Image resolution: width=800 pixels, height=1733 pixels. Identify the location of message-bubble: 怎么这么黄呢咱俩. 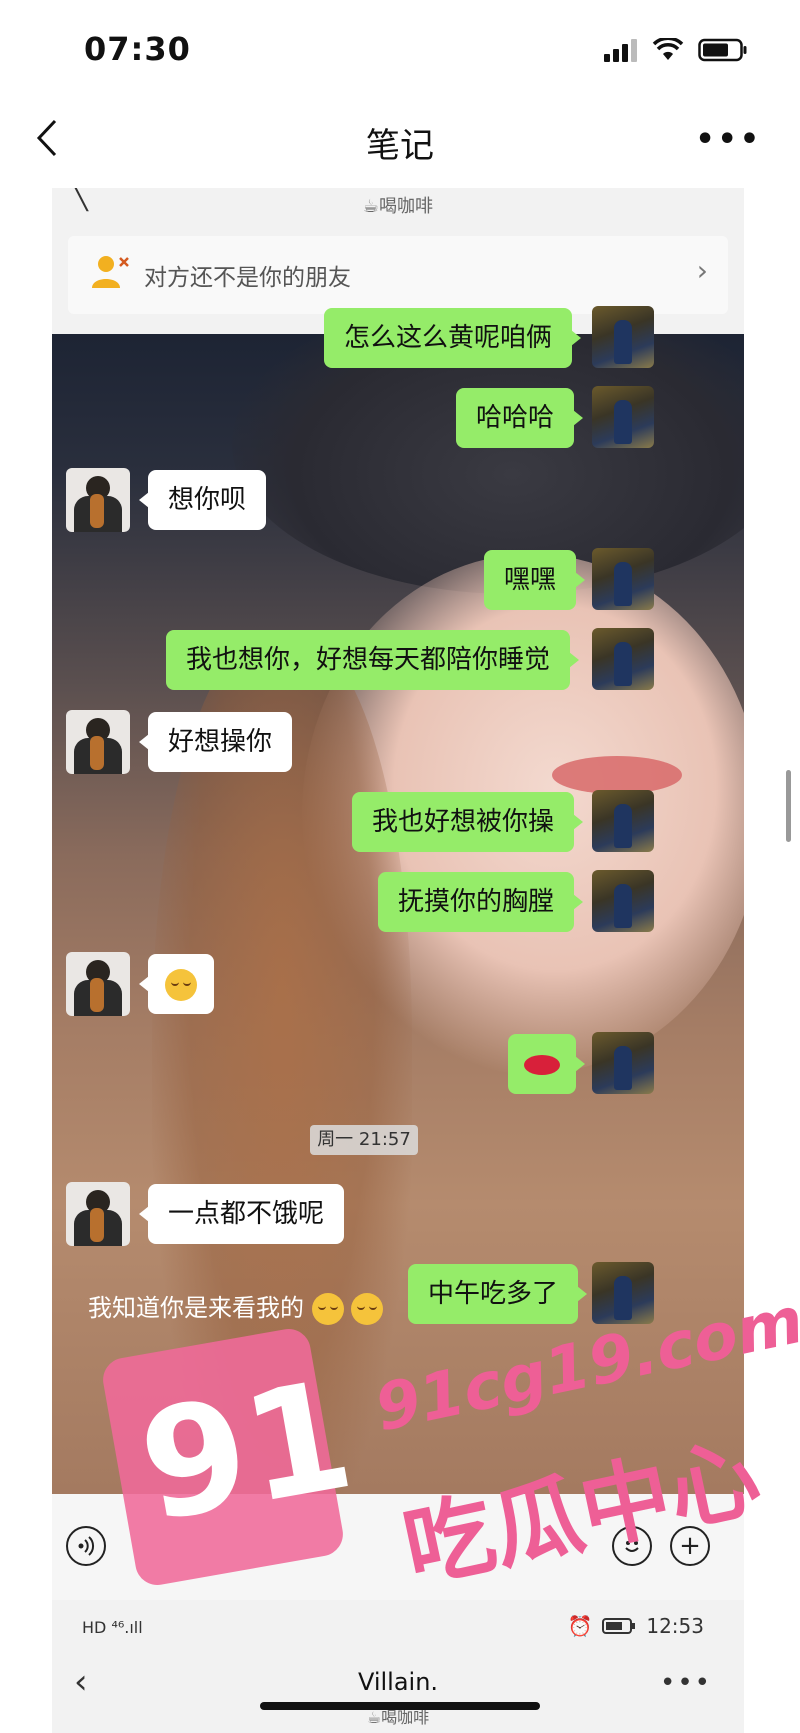
(453, 338).